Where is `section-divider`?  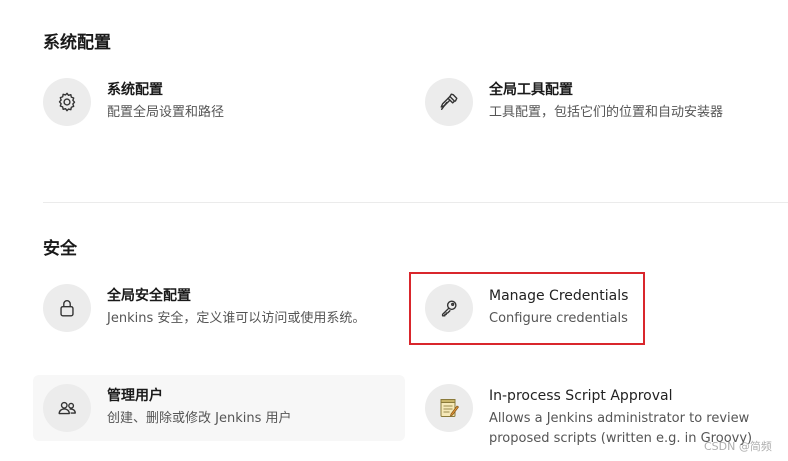
section-divider is located at coordinates (415, 202).